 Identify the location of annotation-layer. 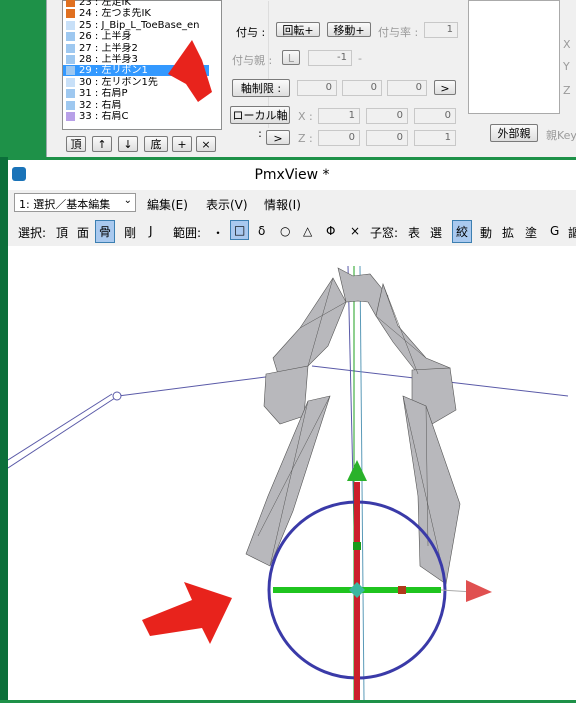
(187, 342).